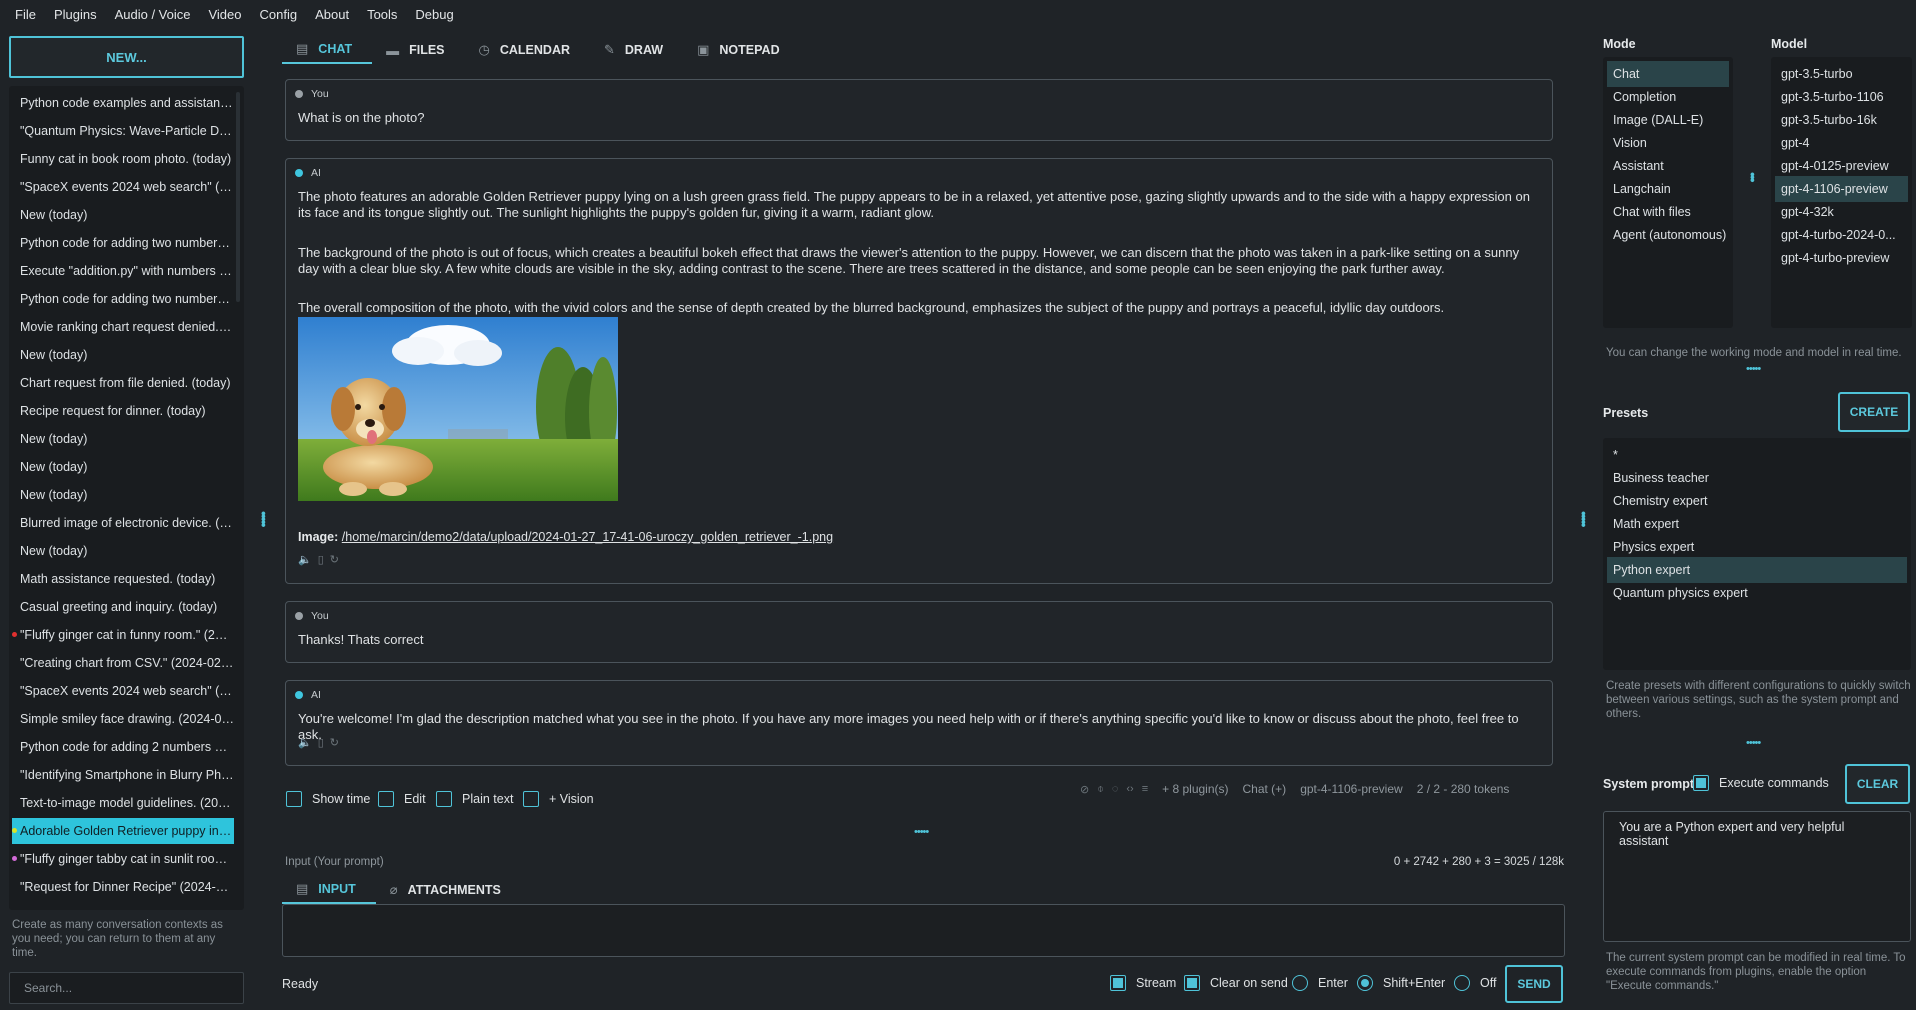  I want to click on send-button: SEND, so click(1534, 984).